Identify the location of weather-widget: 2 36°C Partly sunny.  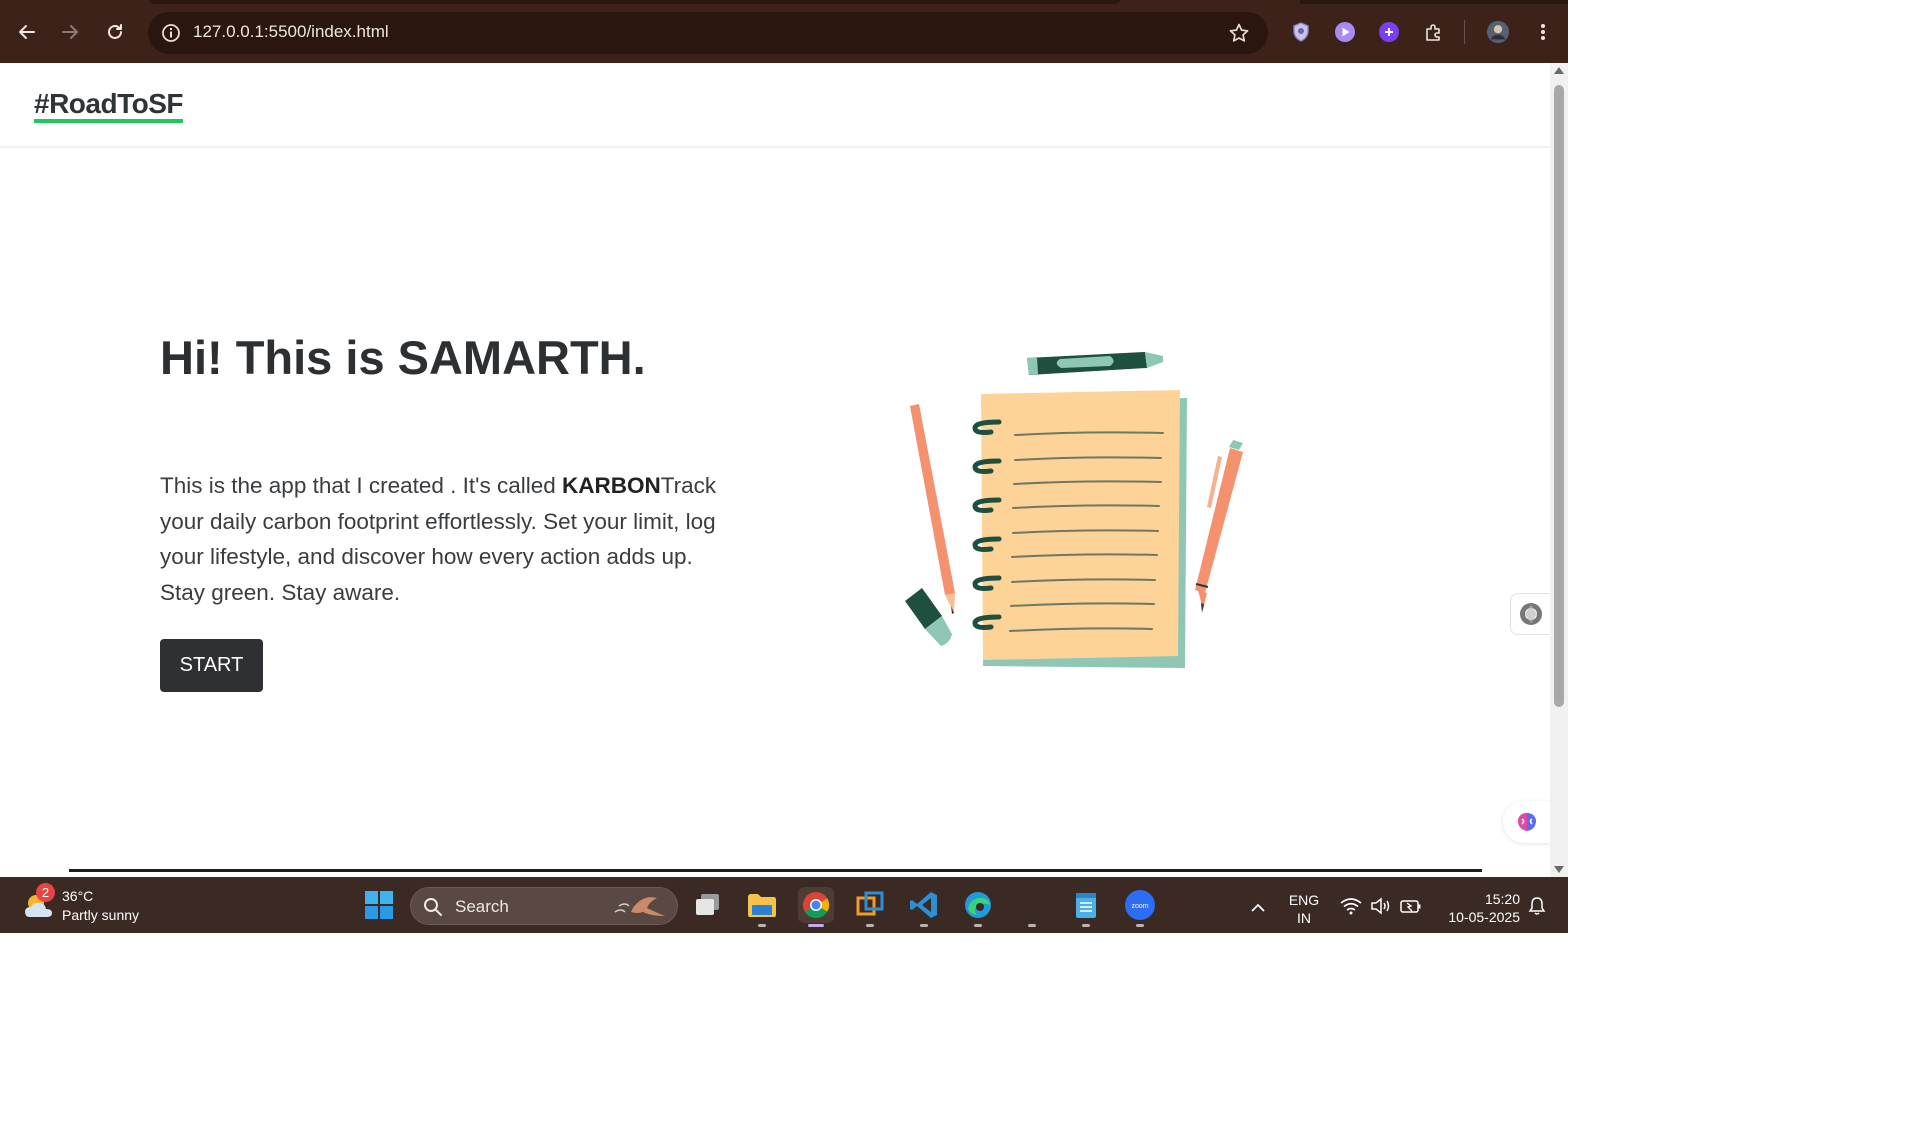
(97, 904).